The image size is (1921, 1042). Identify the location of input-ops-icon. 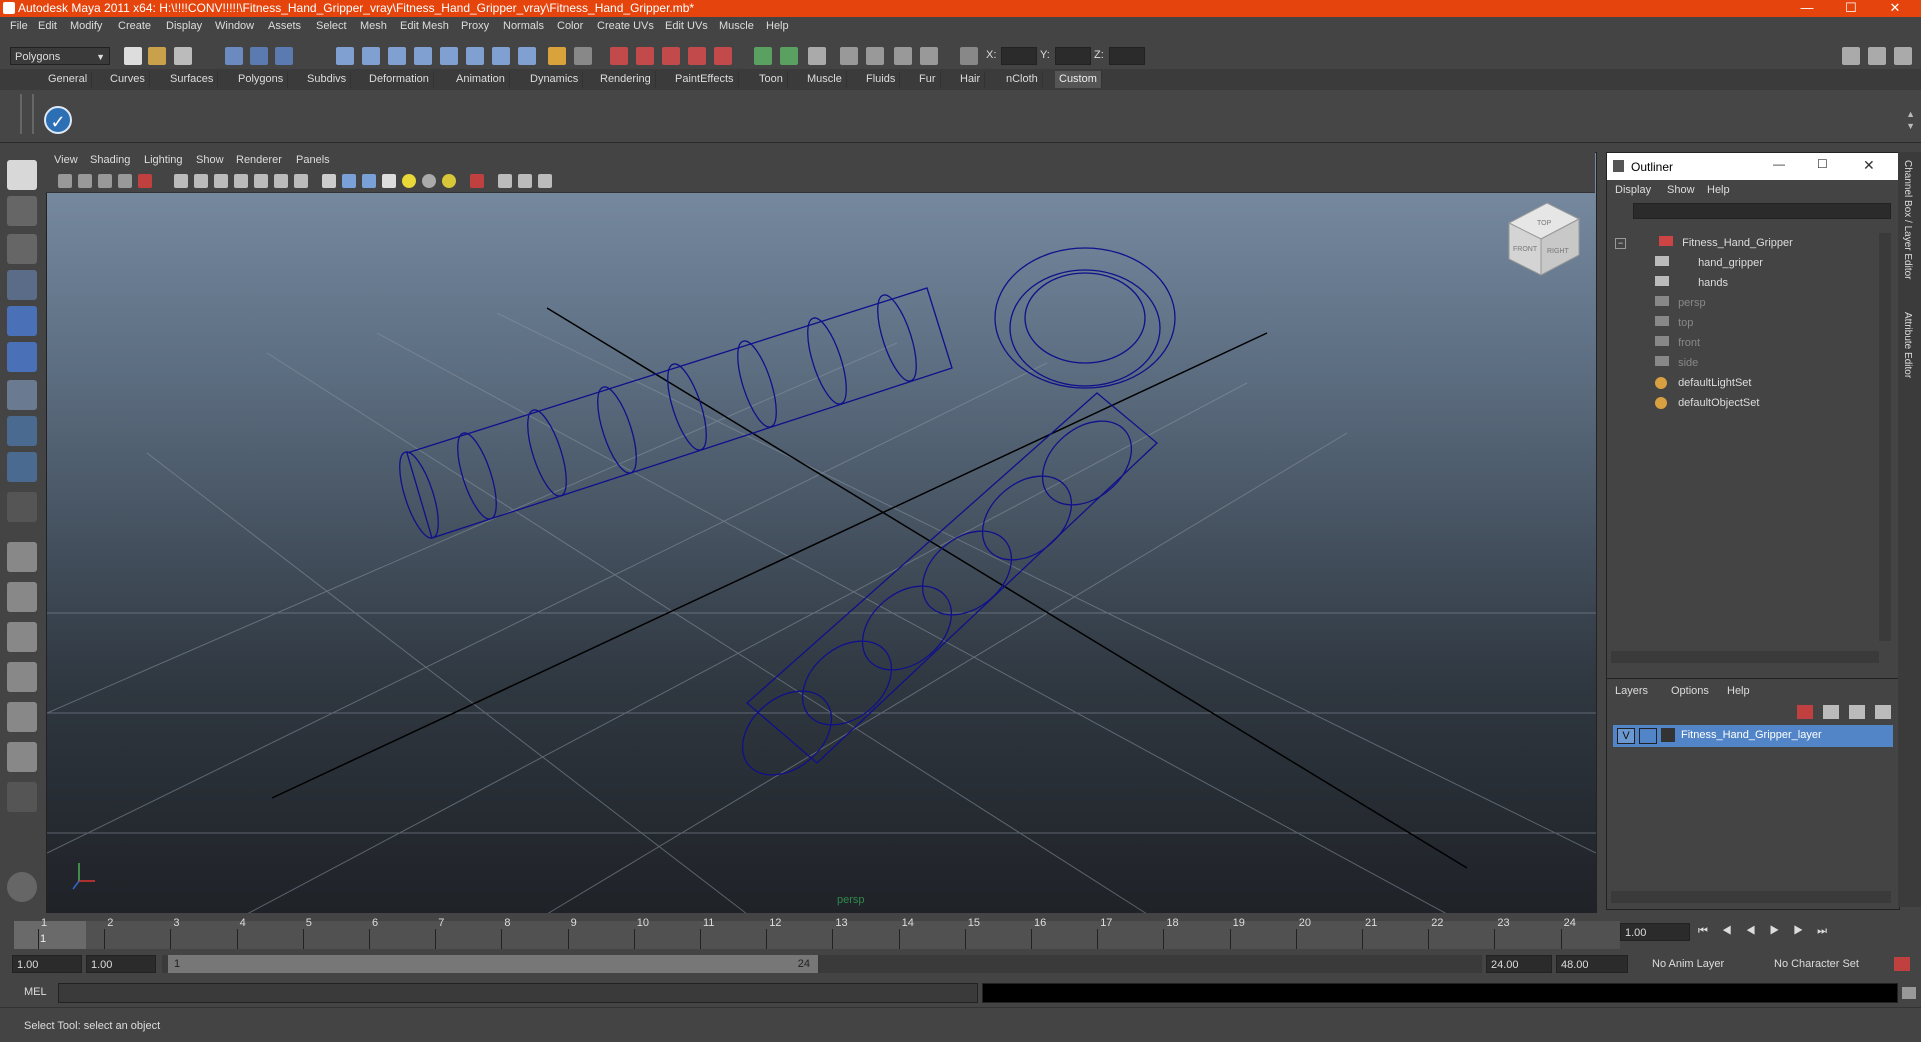
(619, 56).